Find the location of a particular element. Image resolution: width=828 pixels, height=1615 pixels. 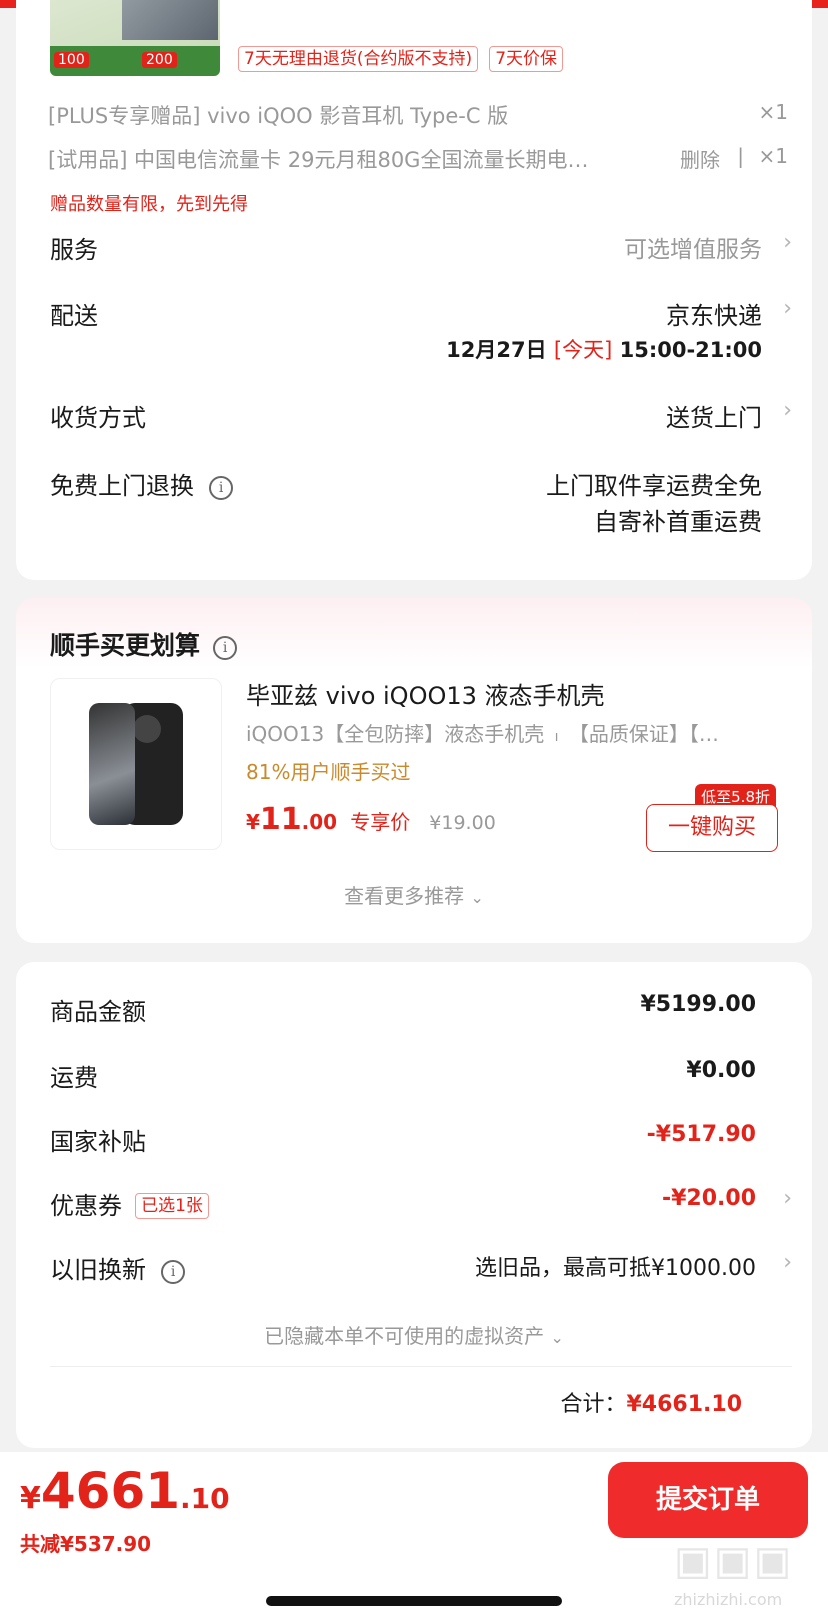

summary-label: 运费 is located at coordinates (74, 1078).